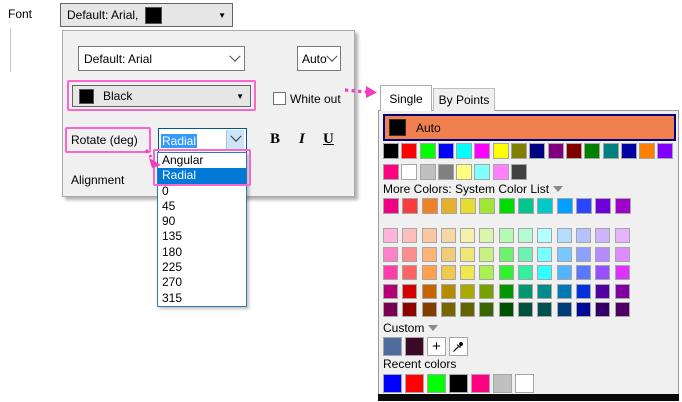  What do you see at coordinates (279, 98) in the screenshot?
I see `white-out-checkbox` at bounding box center [279, 98].